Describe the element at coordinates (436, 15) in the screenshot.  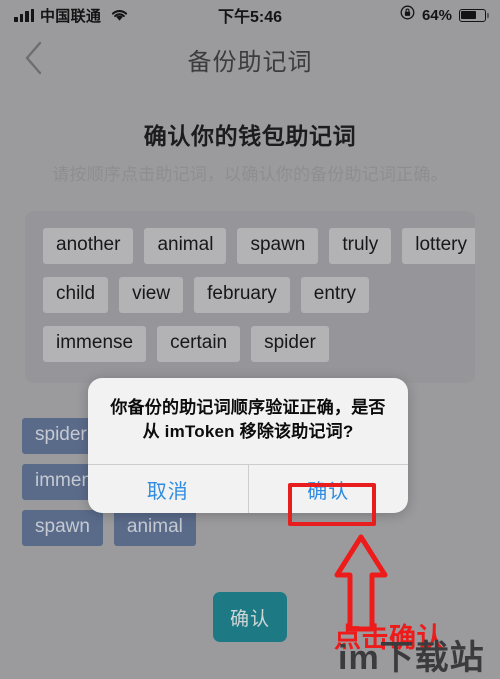
I see `battery-percent-label: 64%` at that location.